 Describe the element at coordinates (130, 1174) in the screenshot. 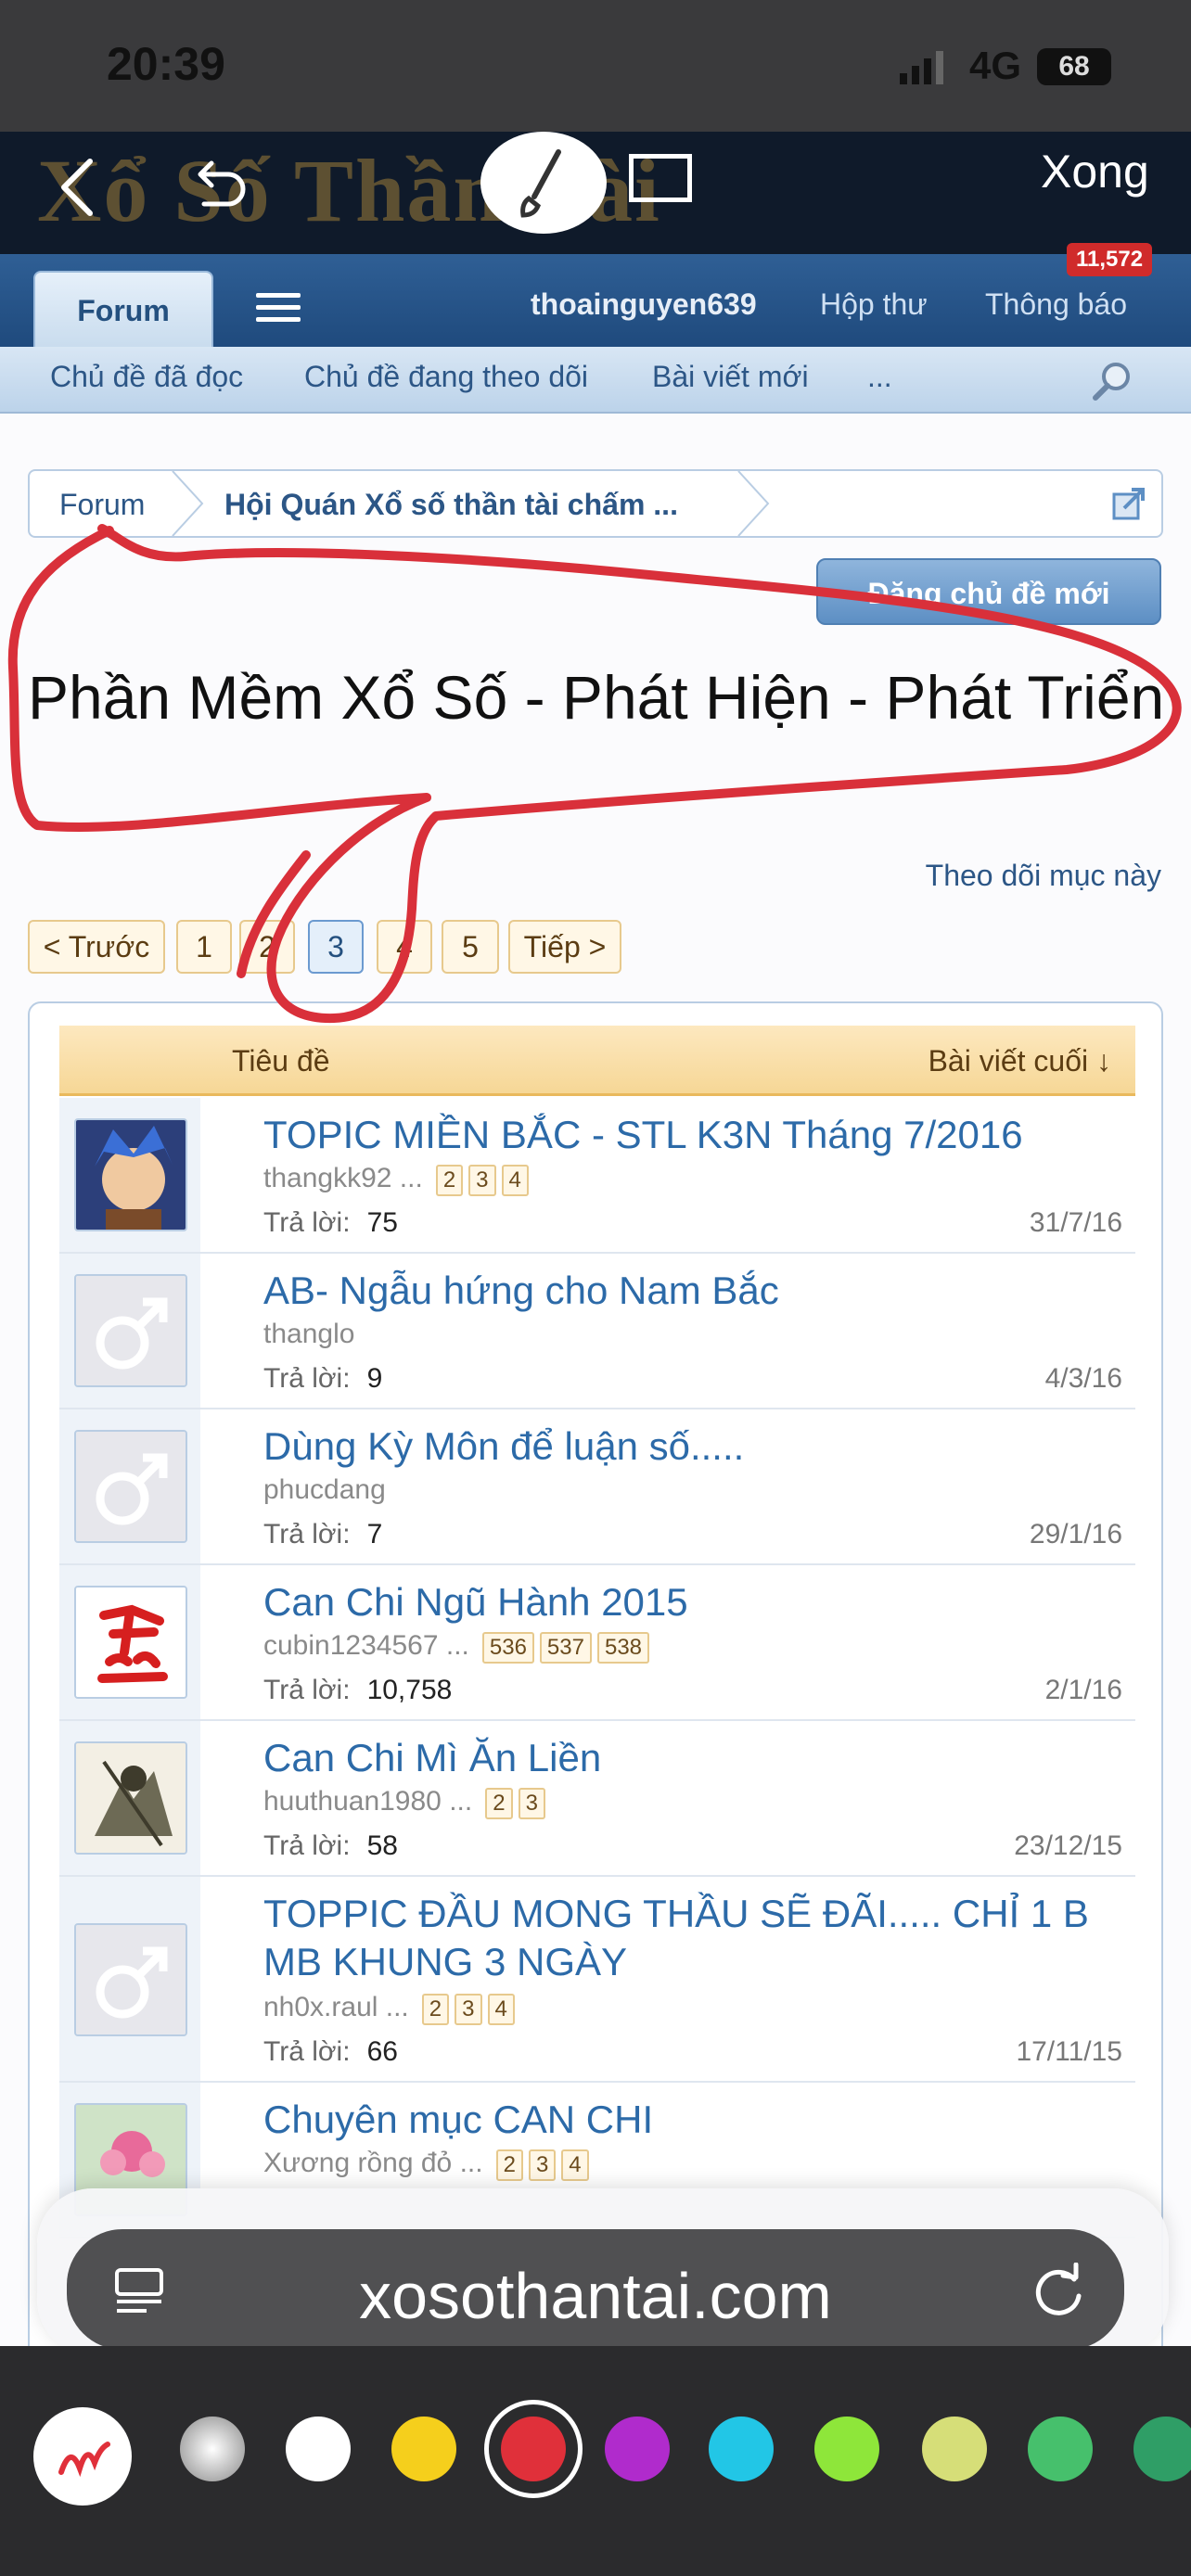

I see `anime-avatar` at that location.